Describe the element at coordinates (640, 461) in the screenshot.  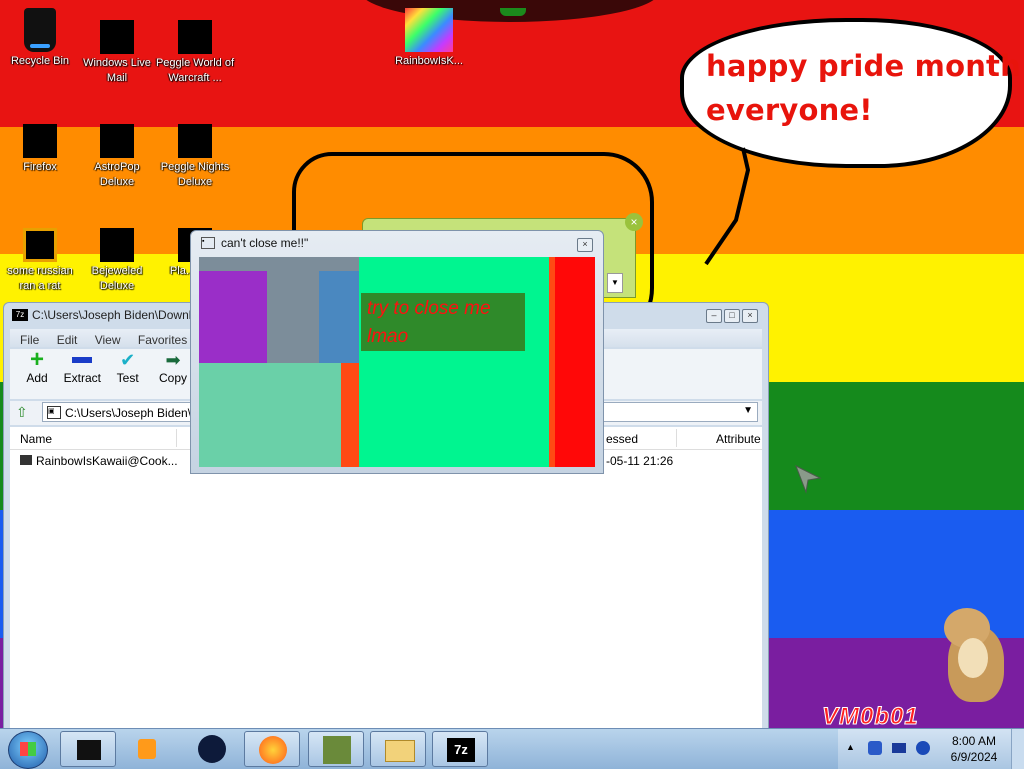
I see `row-accessed: -05-11 21:26` at that location.